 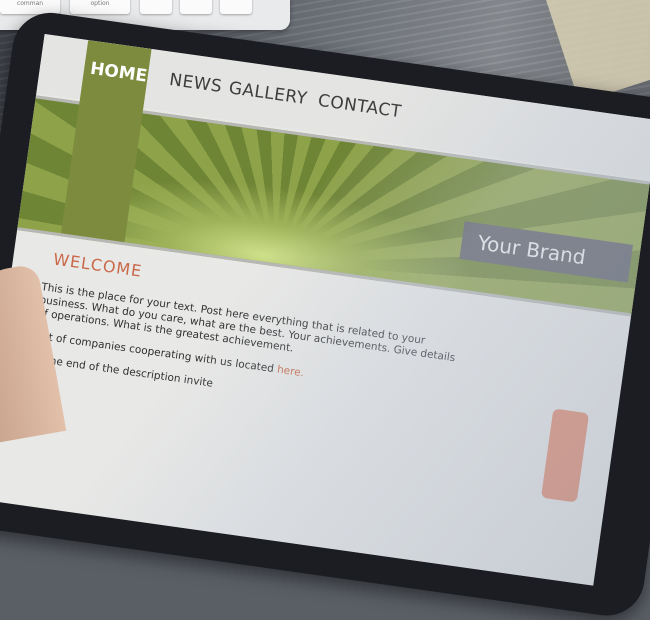 I want to click on nav-gallery: GALLERY, so click(x=268, y=93).